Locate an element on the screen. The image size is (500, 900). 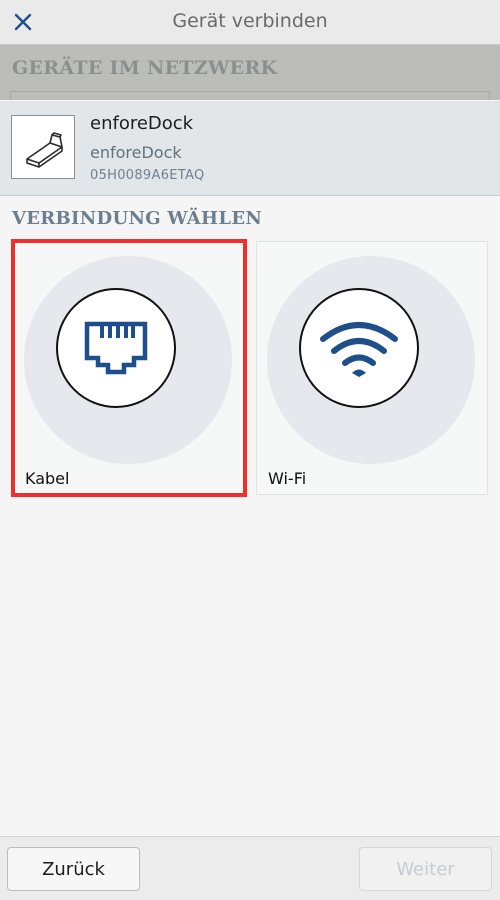
next-button: Weiter is located at coordinates (425, 869).